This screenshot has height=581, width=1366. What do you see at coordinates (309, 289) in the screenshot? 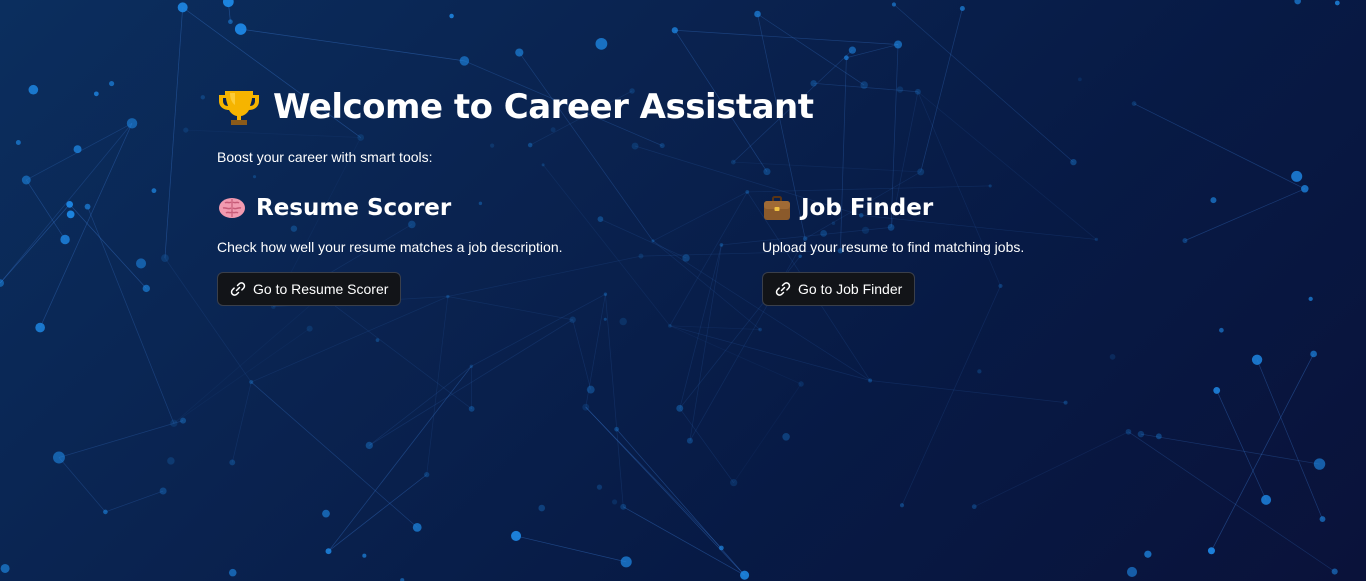
I see `go-to-resume-scorer-button: Go to Resume Scorer` at bounding box center [309, 289].